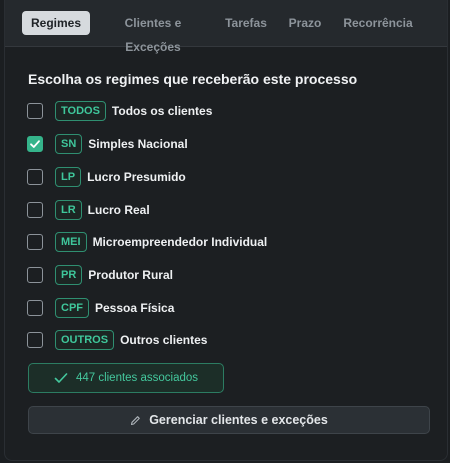  I want to click on tab-clientes-excecoes: Clientes e Exceções, so click(153, 32).